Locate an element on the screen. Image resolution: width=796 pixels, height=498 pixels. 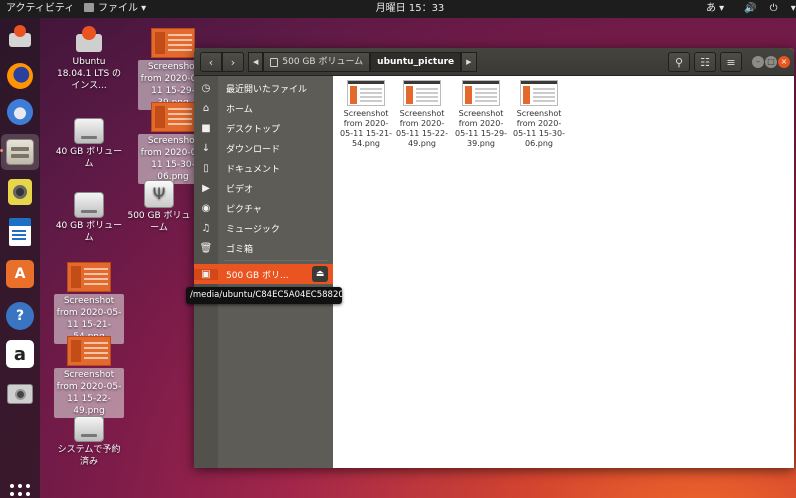
desktop-icon-label: 500 GB ボリューム is located at coordinates (159, 222).